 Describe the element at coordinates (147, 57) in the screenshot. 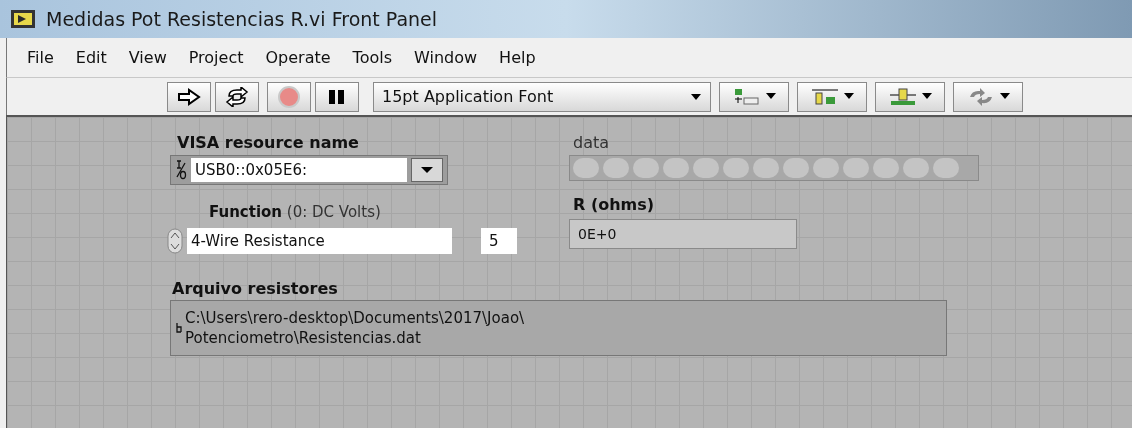

I see `menu-item: View` at that location.